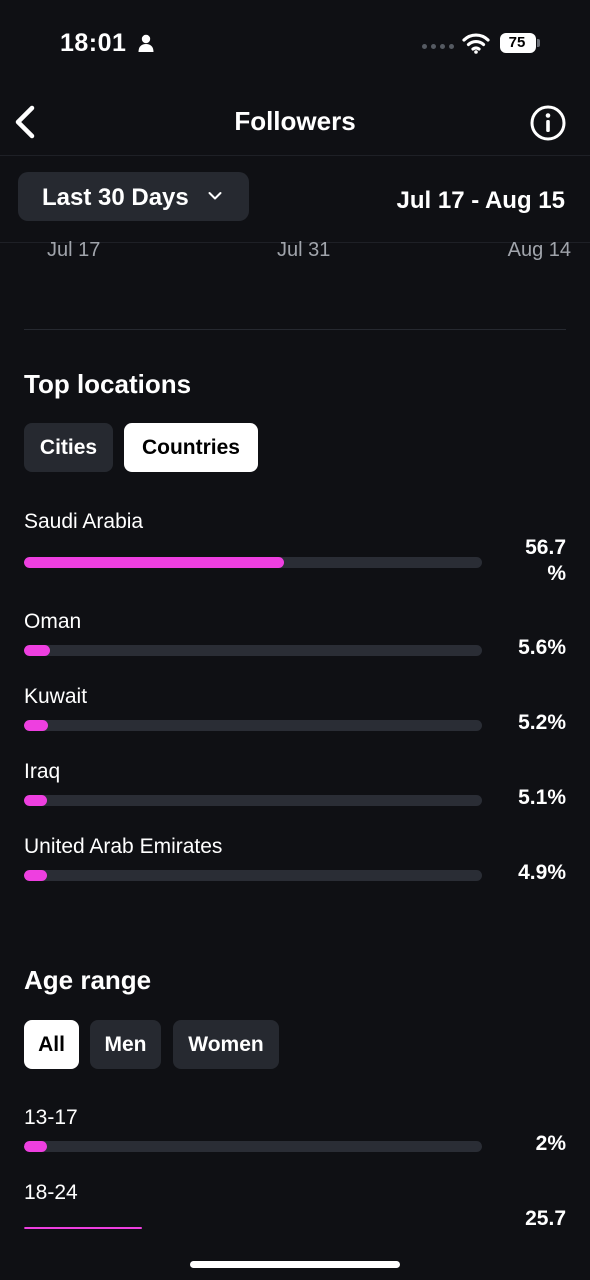  I want to click on home-indicator, so click(295, 1264).